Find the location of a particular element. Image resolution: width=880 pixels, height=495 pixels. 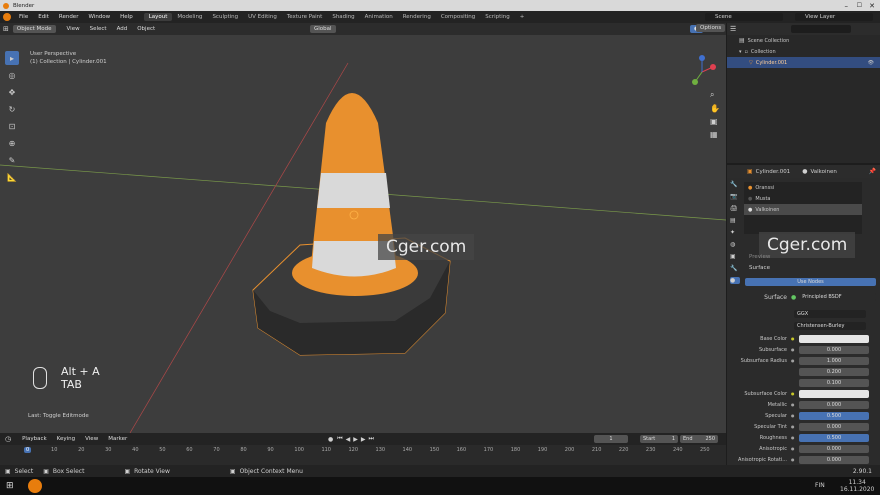

select-tool-icon: ▸ is located at coordinates (12, 58).